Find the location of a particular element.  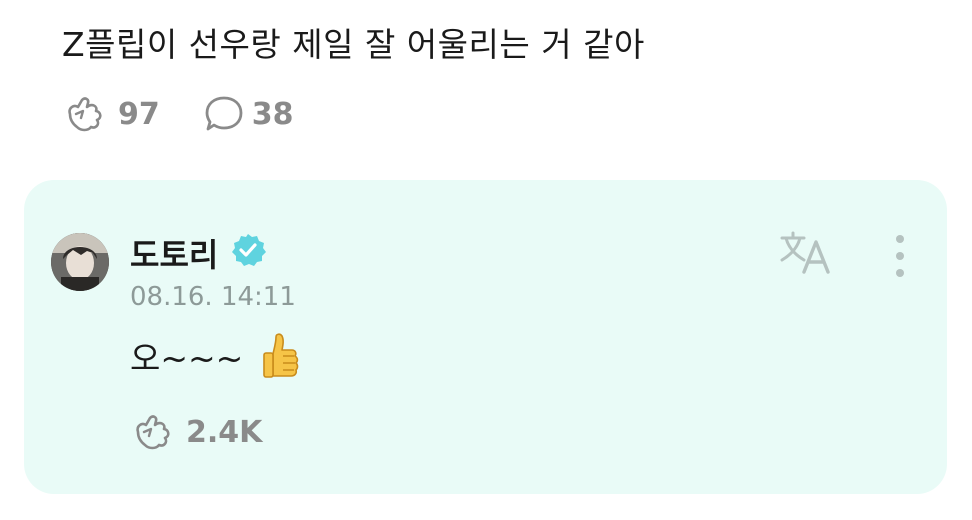

comment-icon is located at coordinates (224, 113).